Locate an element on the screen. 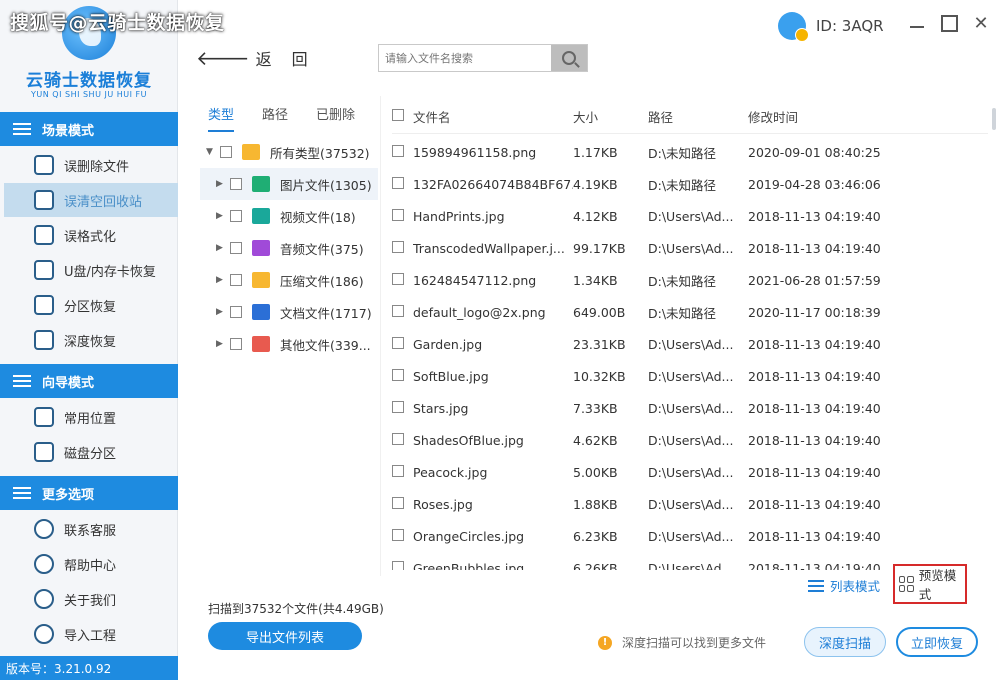  close-icon: ✕ is located at coordinates (981, 23).